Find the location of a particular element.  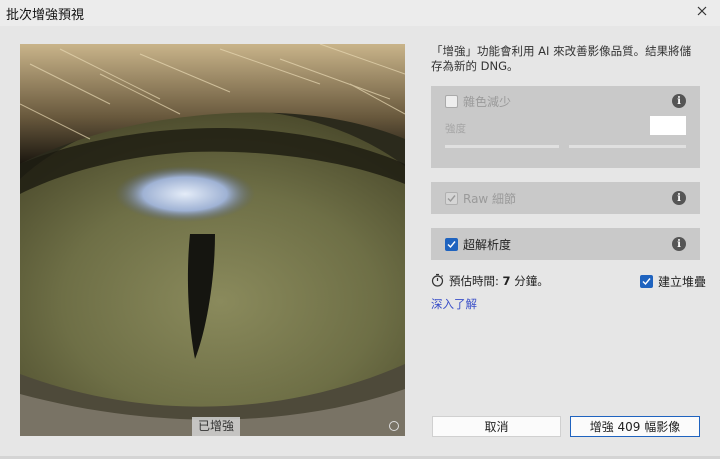

description-text: 「增強」功能會利用 AI 來改善影像品質。結果將儲存為新的 DNG。 is located at coordinates (561, 58).